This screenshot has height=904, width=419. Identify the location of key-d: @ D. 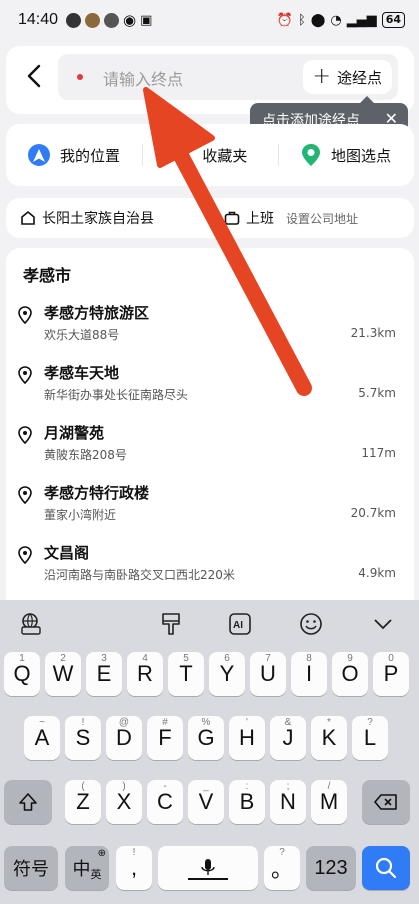
(124, 738).